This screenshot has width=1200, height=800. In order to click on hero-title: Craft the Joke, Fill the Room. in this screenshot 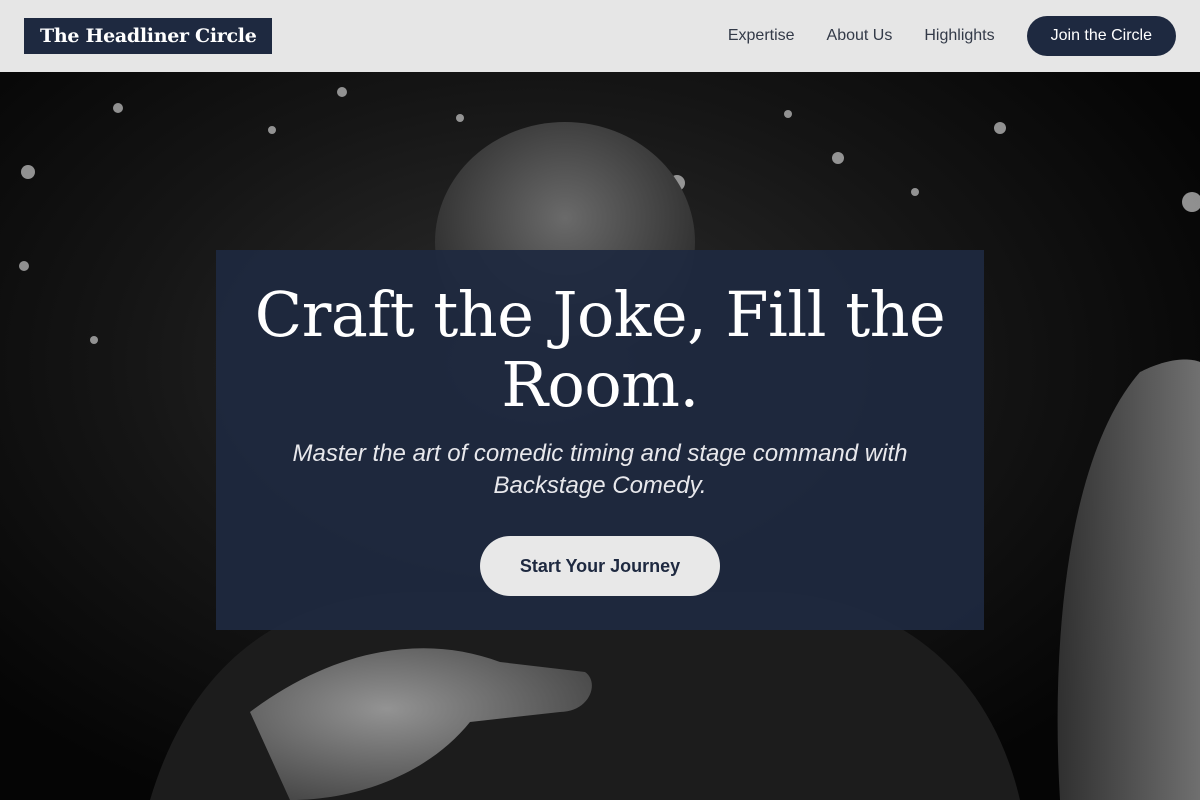, I will do `click(600, 350)`.